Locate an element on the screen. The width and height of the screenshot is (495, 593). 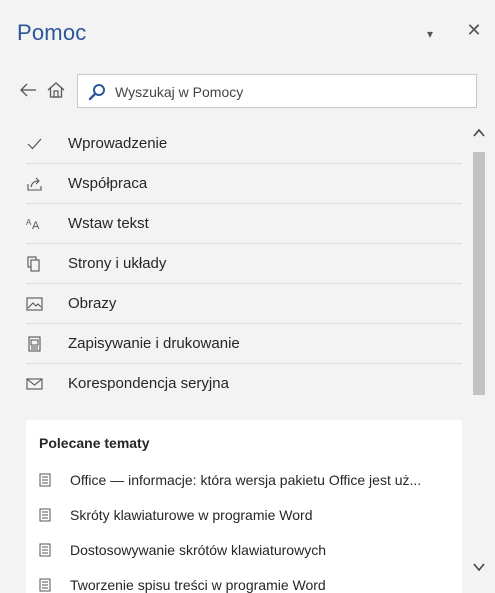
category-label: Zapisywanie i drukowanie is located at coordinates (154, 343).